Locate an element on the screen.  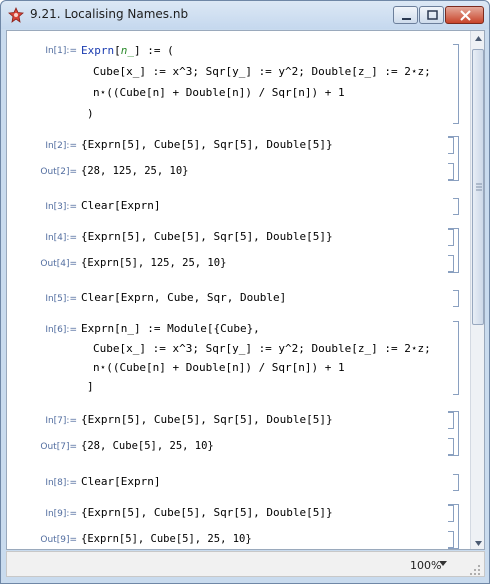
code-line: ] is located at coordinates (90, 386).